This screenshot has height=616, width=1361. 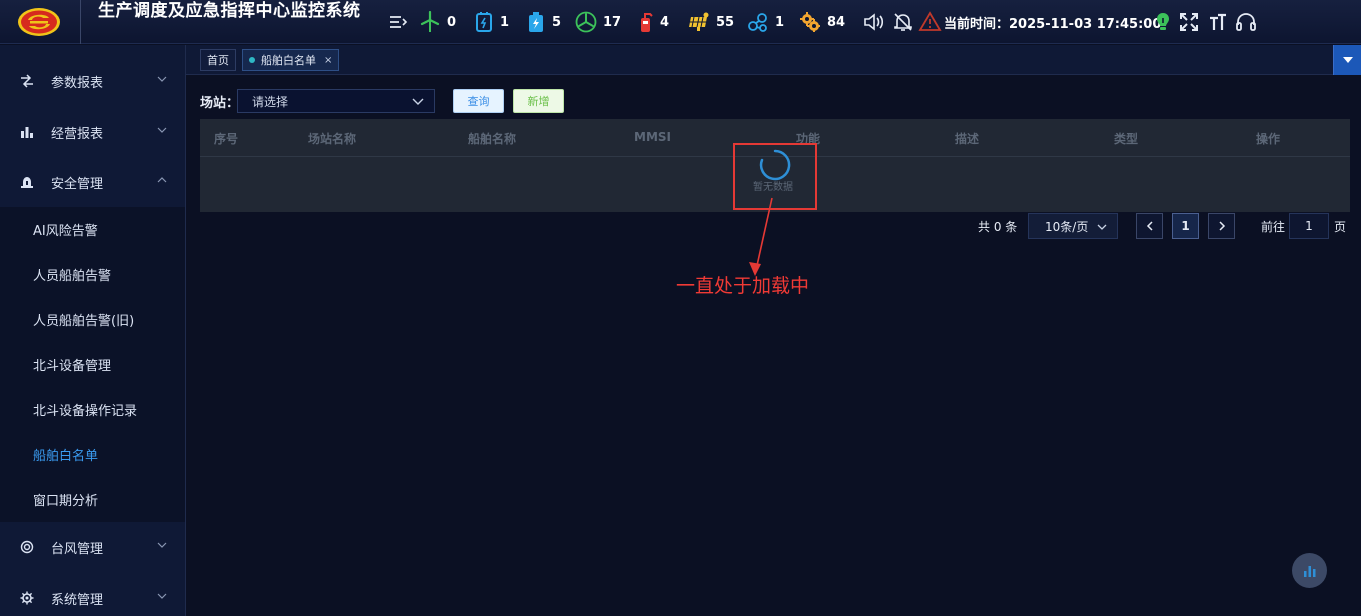 I want to click on menu-toggle-icon, so click(x=398, y=22).